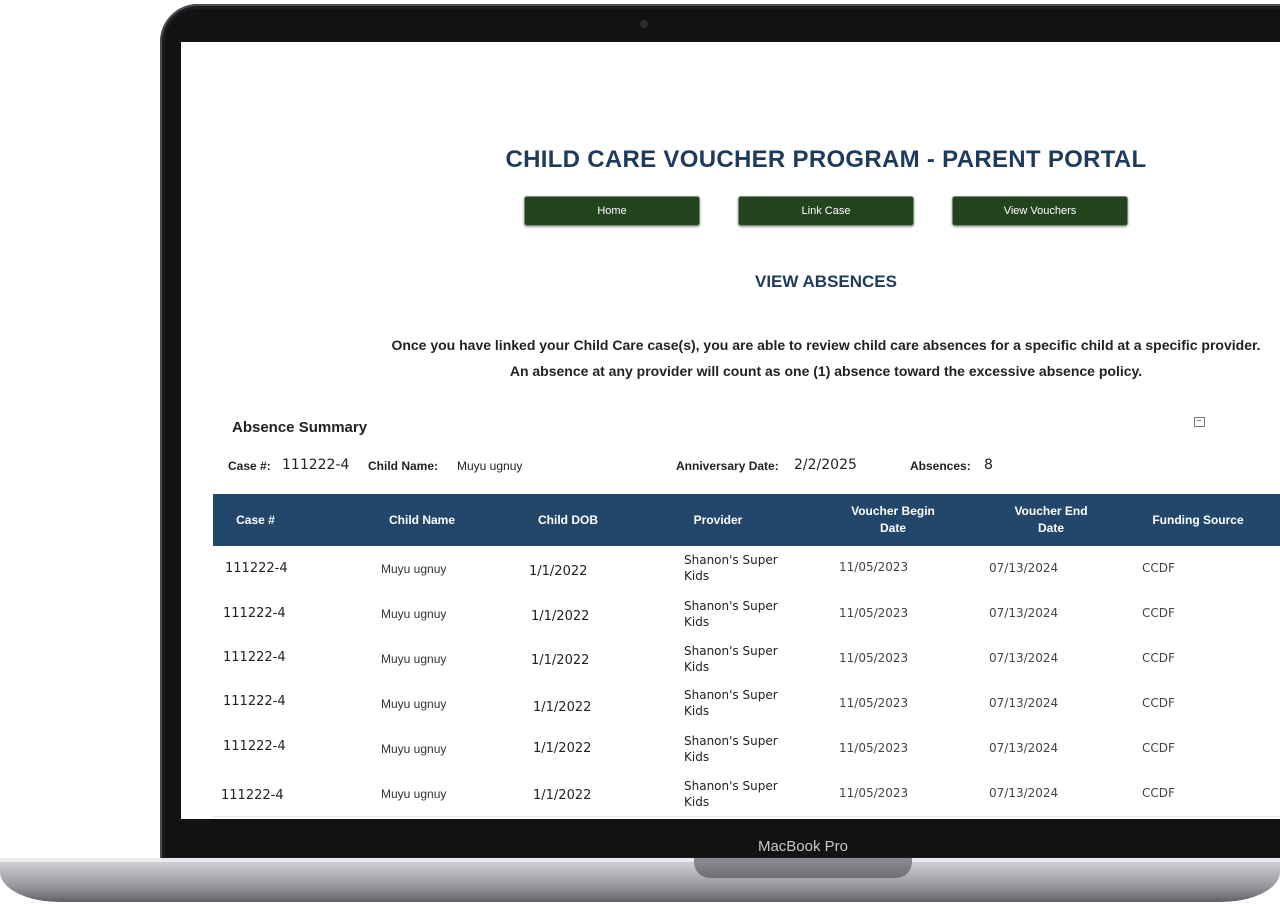 The image size is (1280, 907). What do you see at coordinates (1199, 422) in the screenshot?
I see `export-icon` at bounding box center [1199, 422].